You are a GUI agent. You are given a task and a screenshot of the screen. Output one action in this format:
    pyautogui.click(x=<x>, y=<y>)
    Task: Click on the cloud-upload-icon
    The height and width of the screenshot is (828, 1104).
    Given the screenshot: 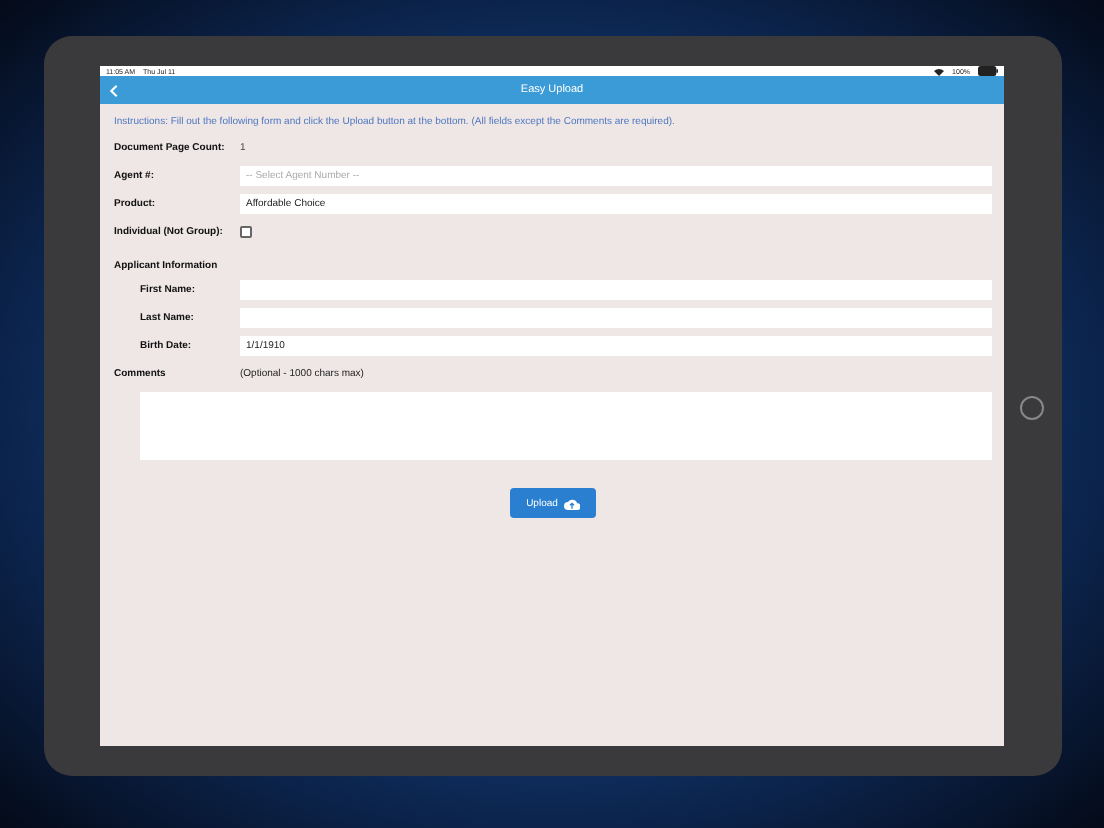 What is the action you would take?
    pyautogui.click(x=571, y=503)
    